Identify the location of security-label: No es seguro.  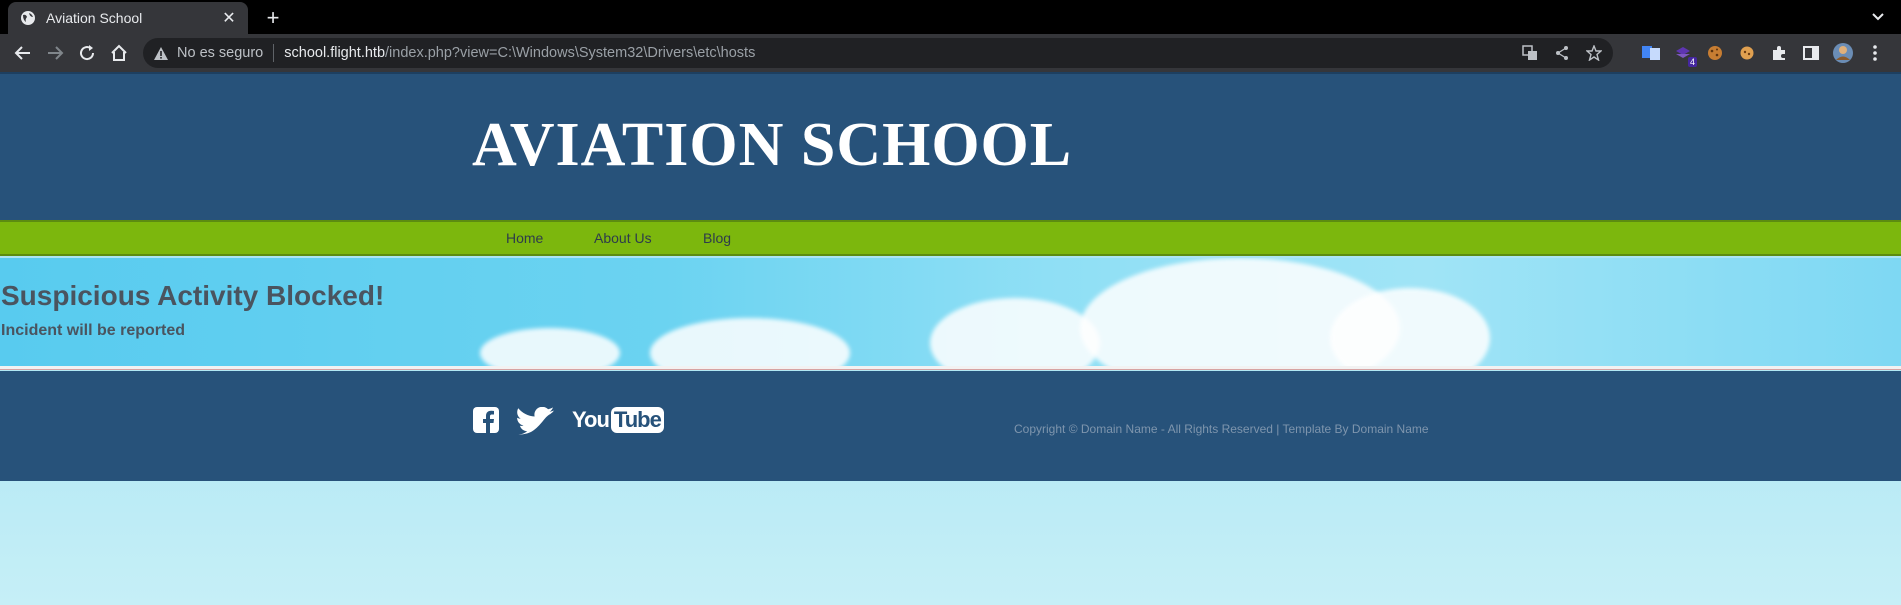
(220, 53).